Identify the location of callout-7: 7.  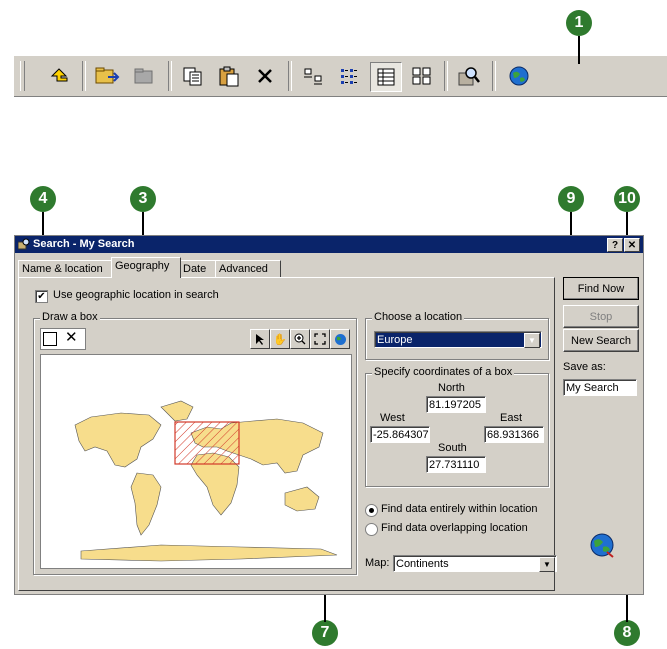
(325, 633).